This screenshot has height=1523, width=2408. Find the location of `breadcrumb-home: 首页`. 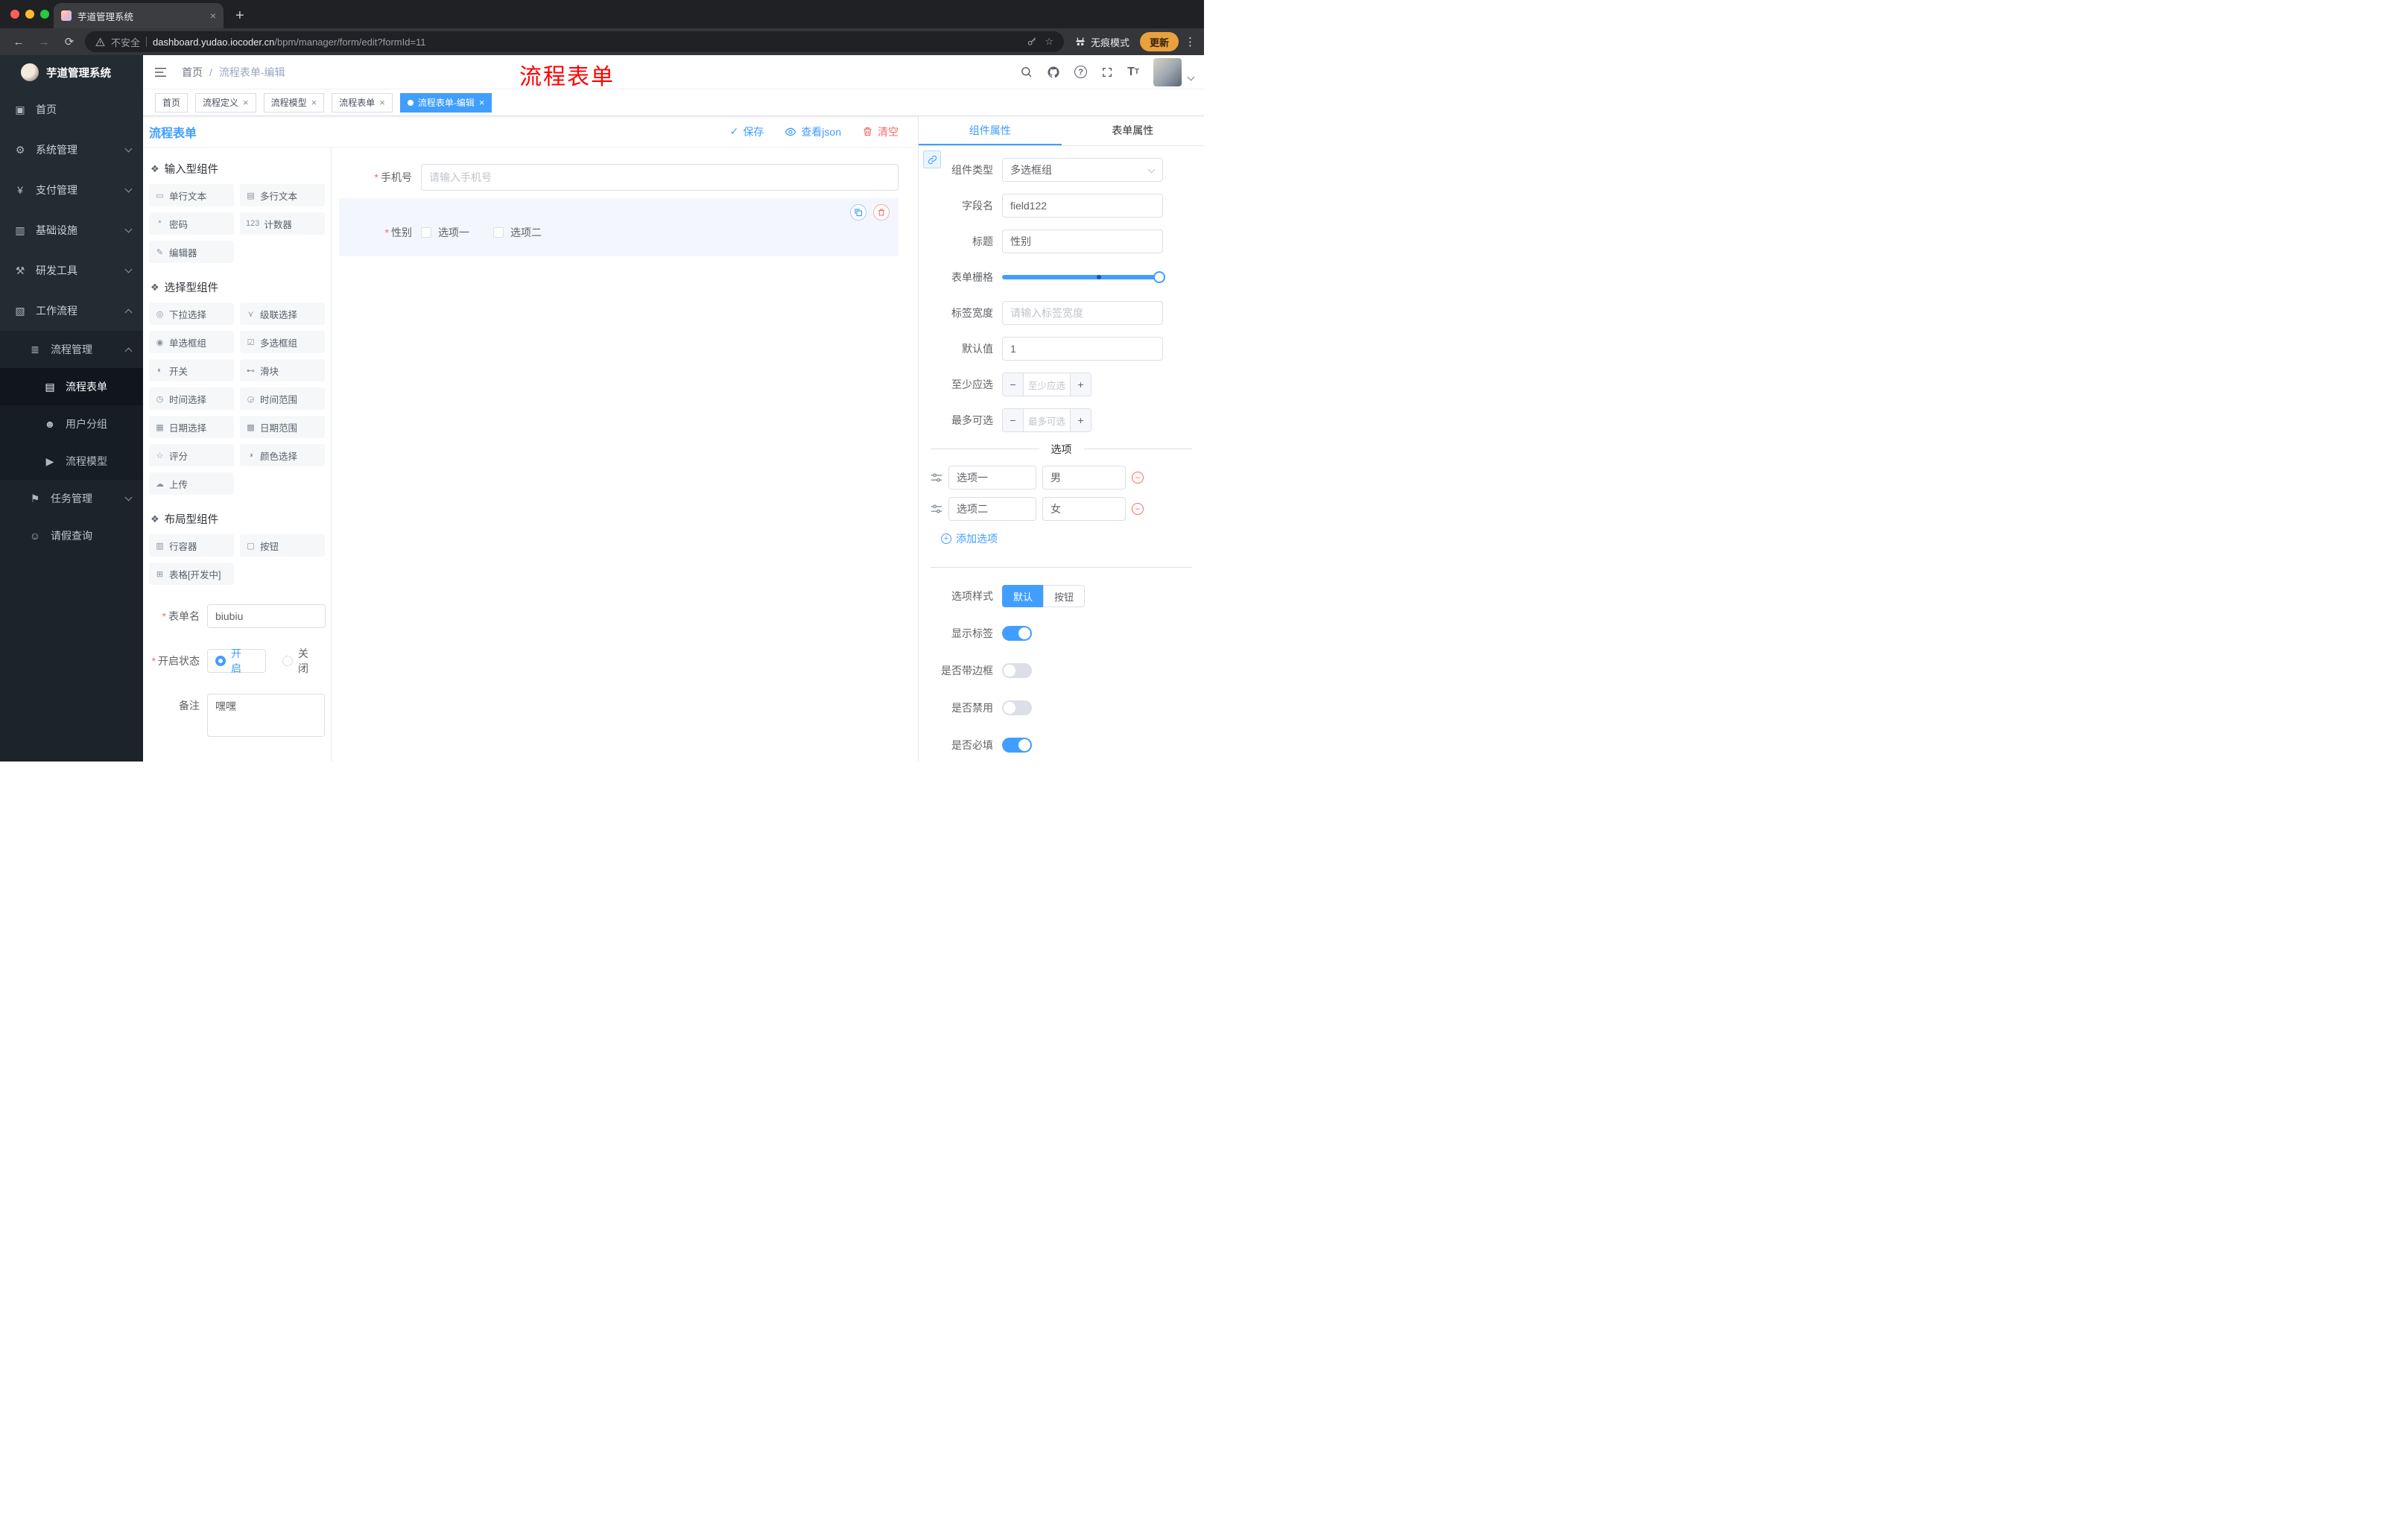

breadcrumb-home: 首页 is located at coordinates (192, 72).